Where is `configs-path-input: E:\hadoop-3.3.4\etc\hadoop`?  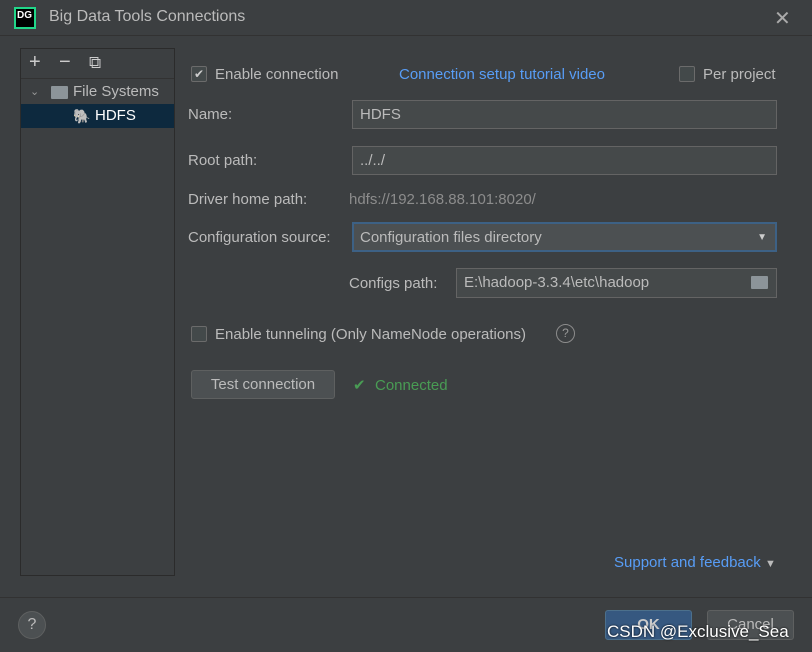 configs-path-input: E:\hadoop-3.3.4\etc\hadoop is located at coordinates (616, 283).